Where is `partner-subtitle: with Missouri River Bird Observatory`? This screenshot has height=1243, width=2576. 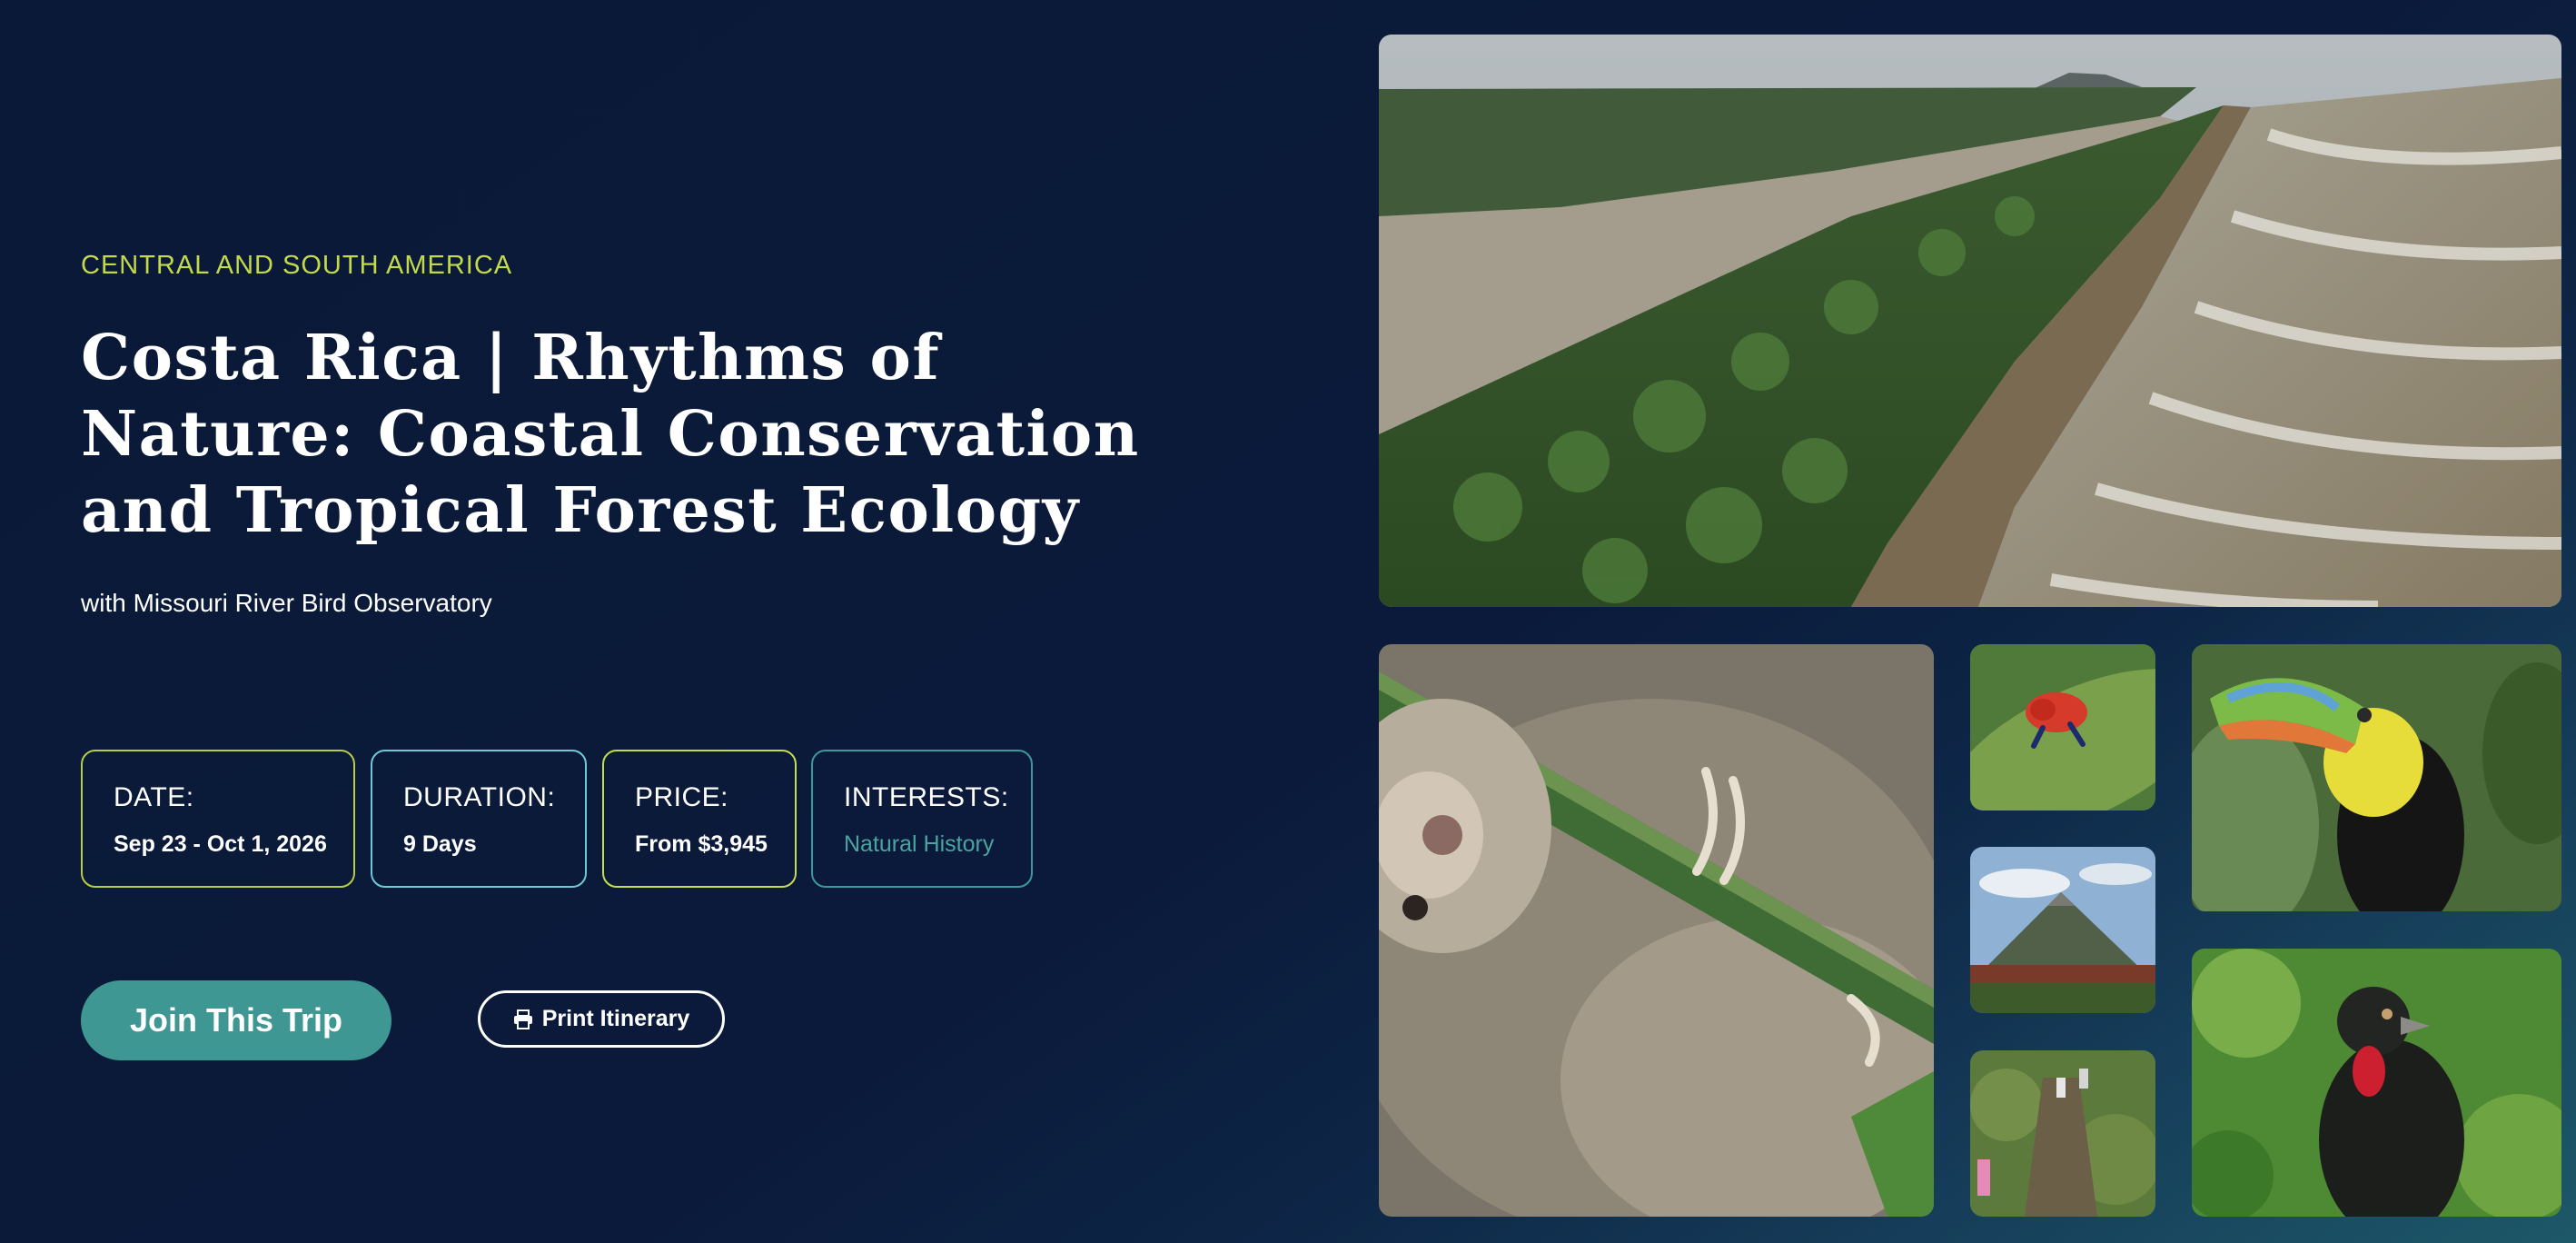 partner-subtitle: with Missouri River Bird Observatory is located at coordinates (286, 603).